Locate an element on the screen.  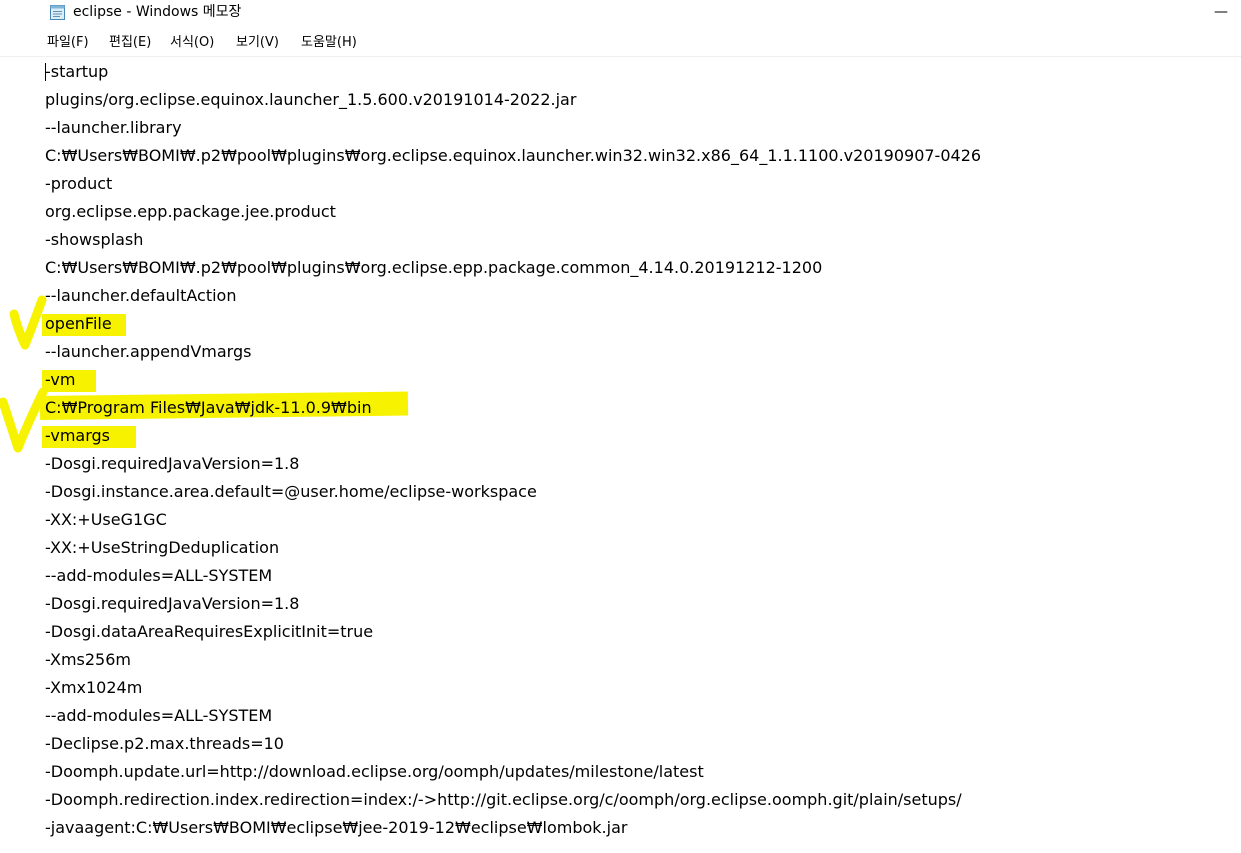
title-bar: eclipse - Windows 메모장 — is located at coordinates (620, 15).